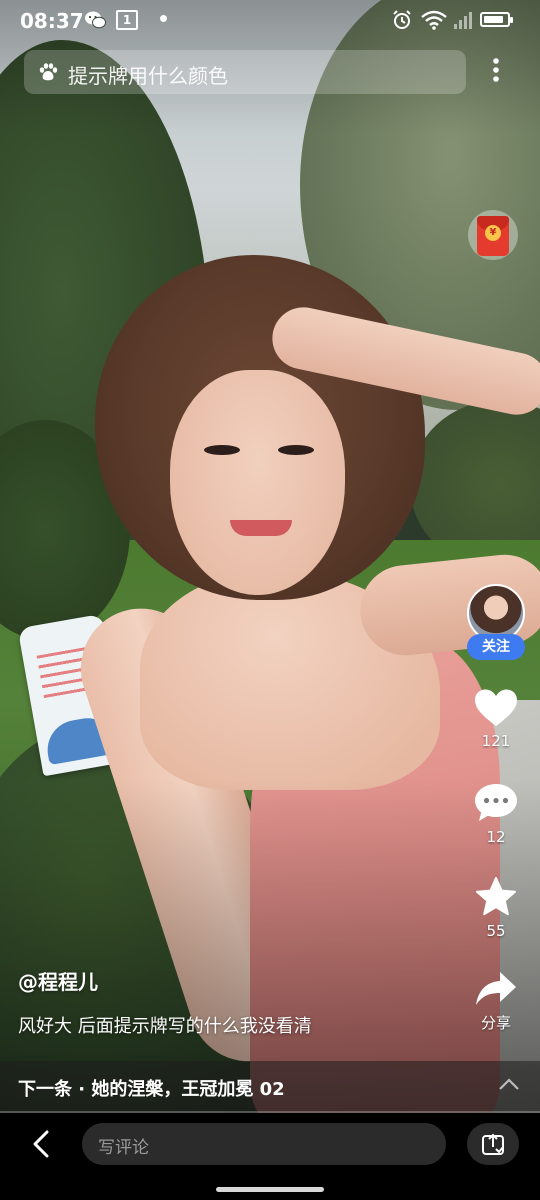 This screenshot has width=540, height=1200. I want to click on share-export-icon, so click(493, 1144).